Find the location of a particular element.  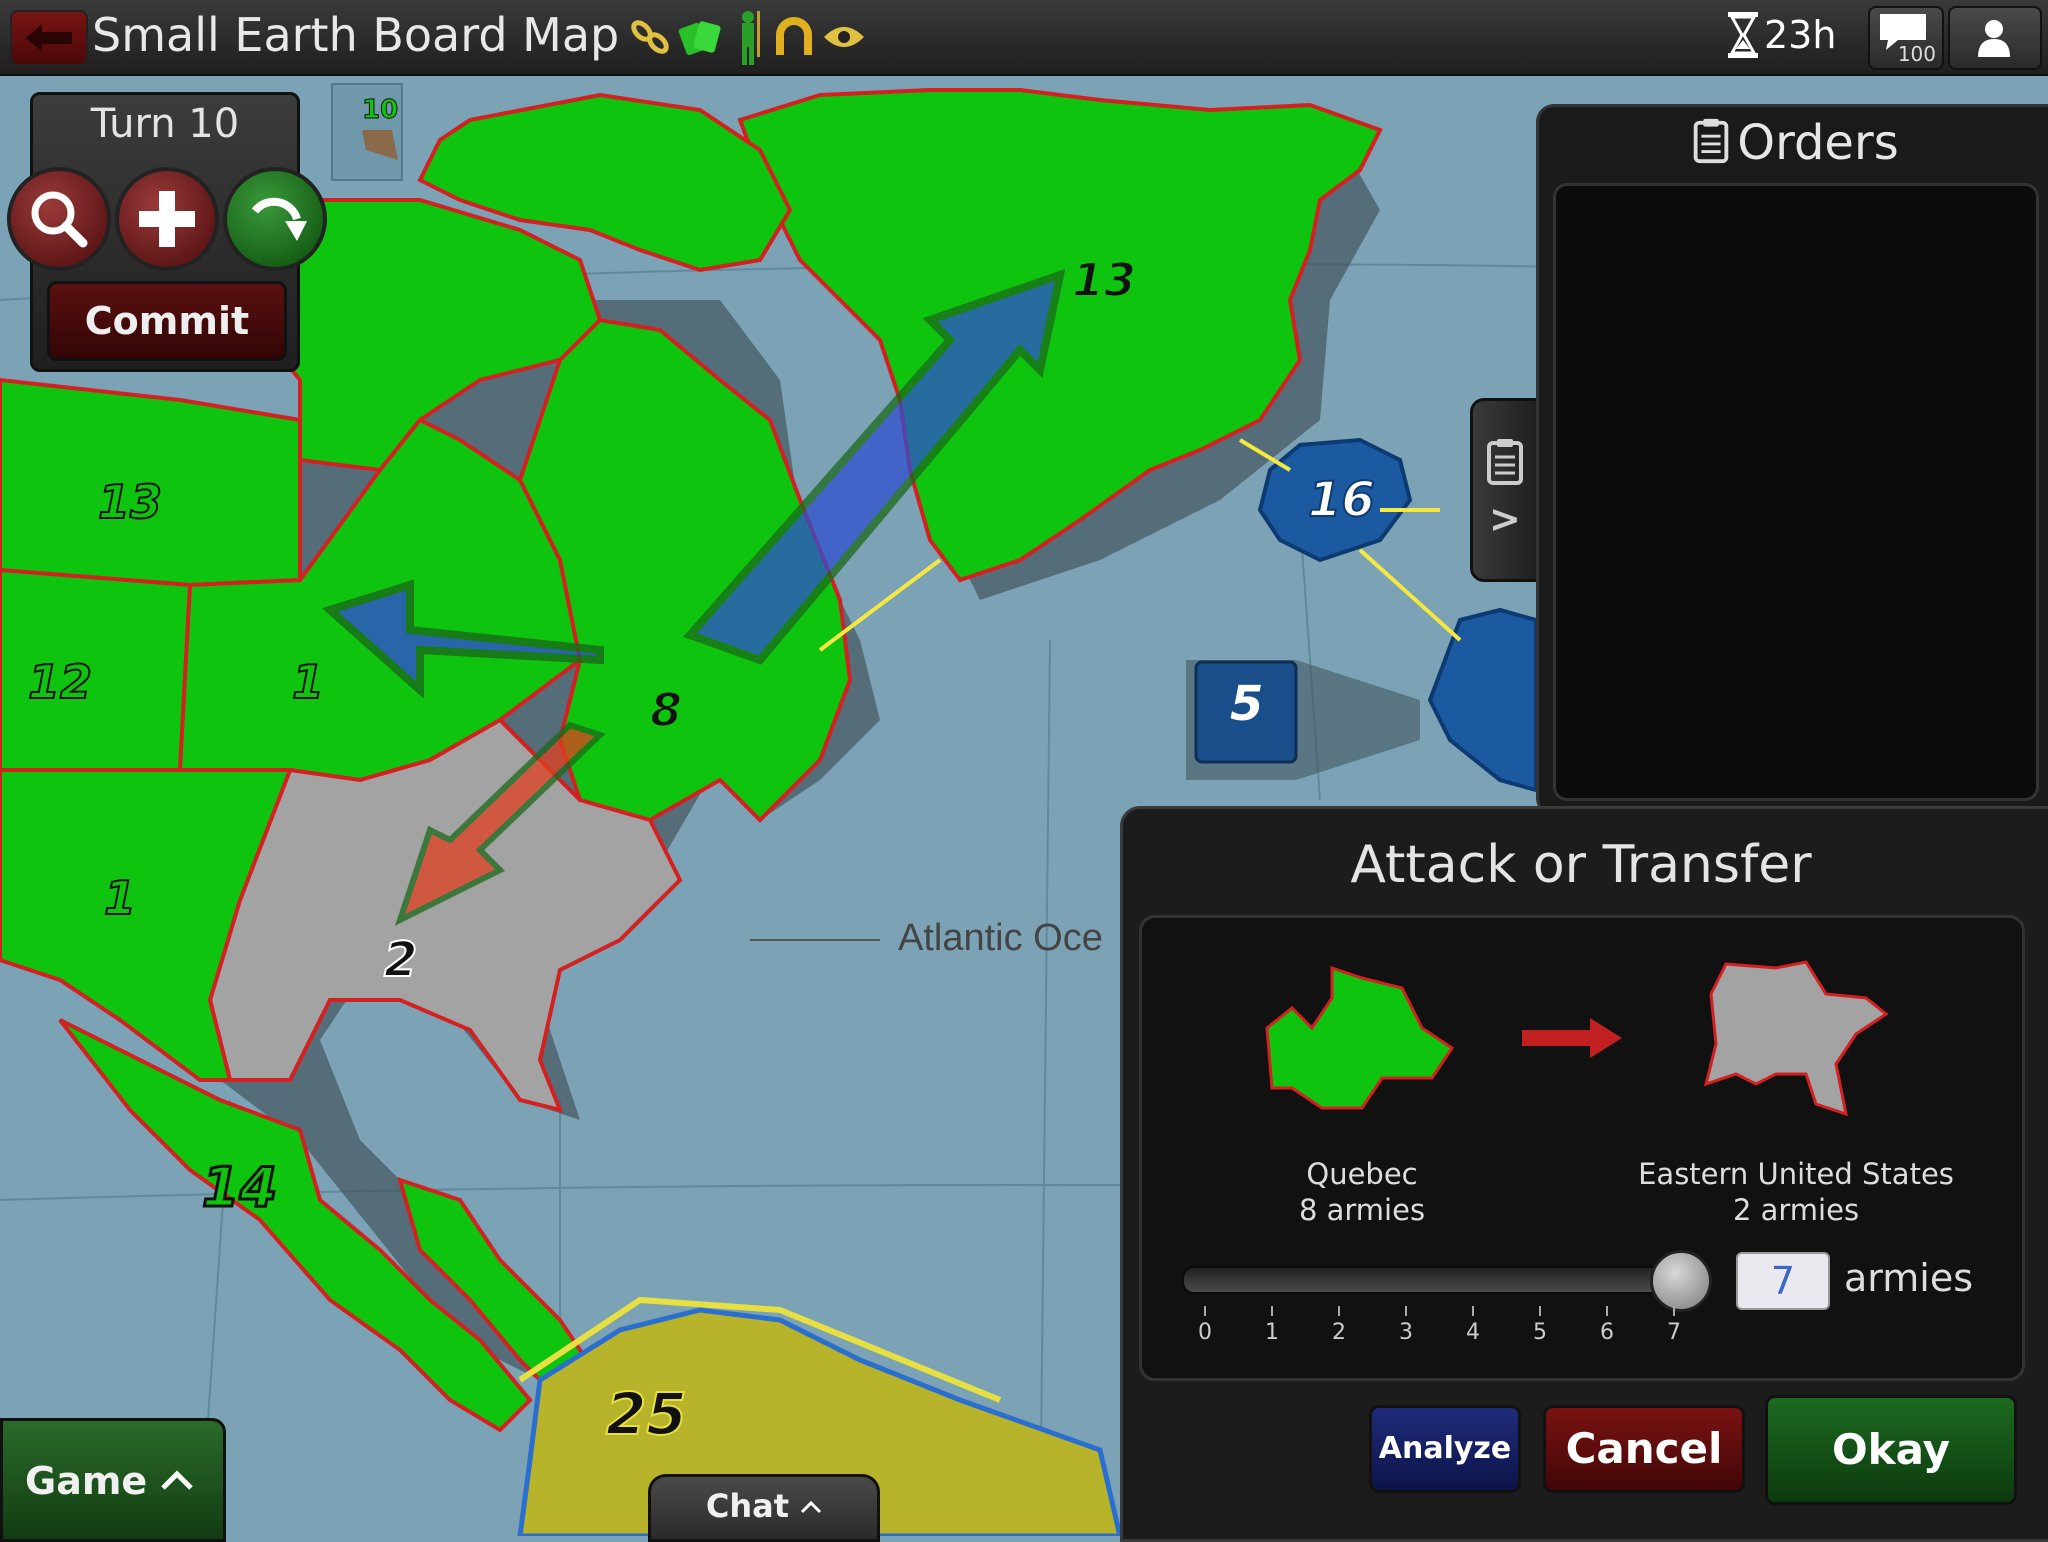

slider-tick-label: 3 is located at coordinates (1406, 1332).